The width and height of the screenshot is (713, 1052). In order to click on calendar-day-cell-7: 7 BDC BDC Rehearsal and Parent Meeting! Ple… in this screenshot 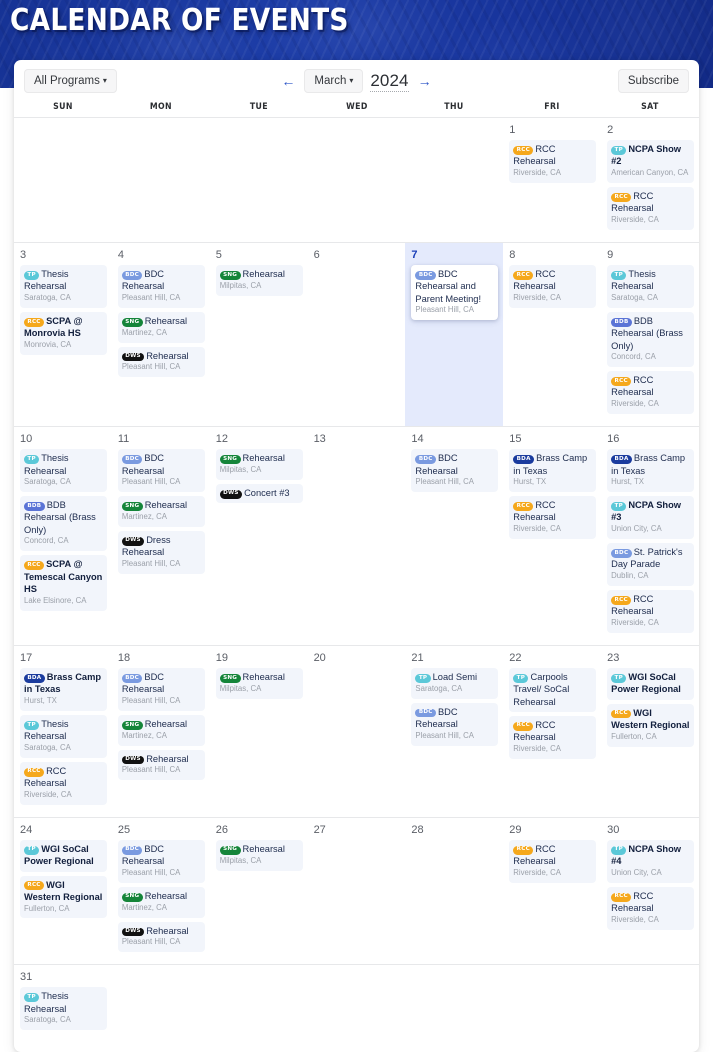, I will do `click(454, 334)`.